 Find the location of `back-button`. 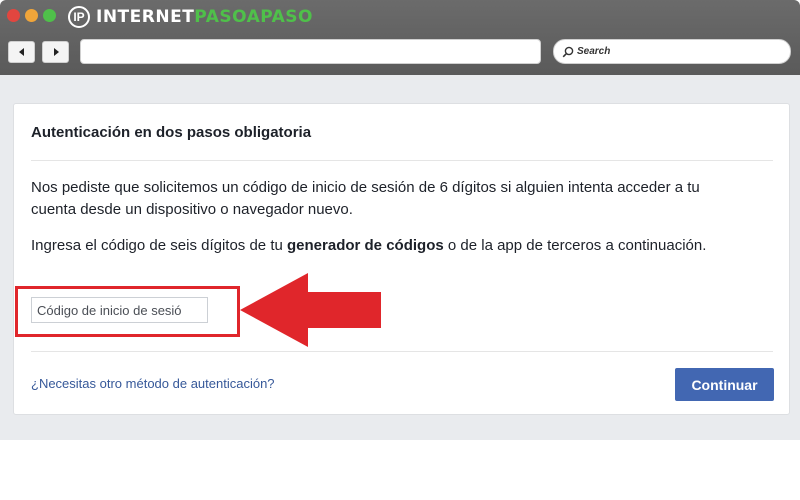

back-button is located at coordinates (21, 52).